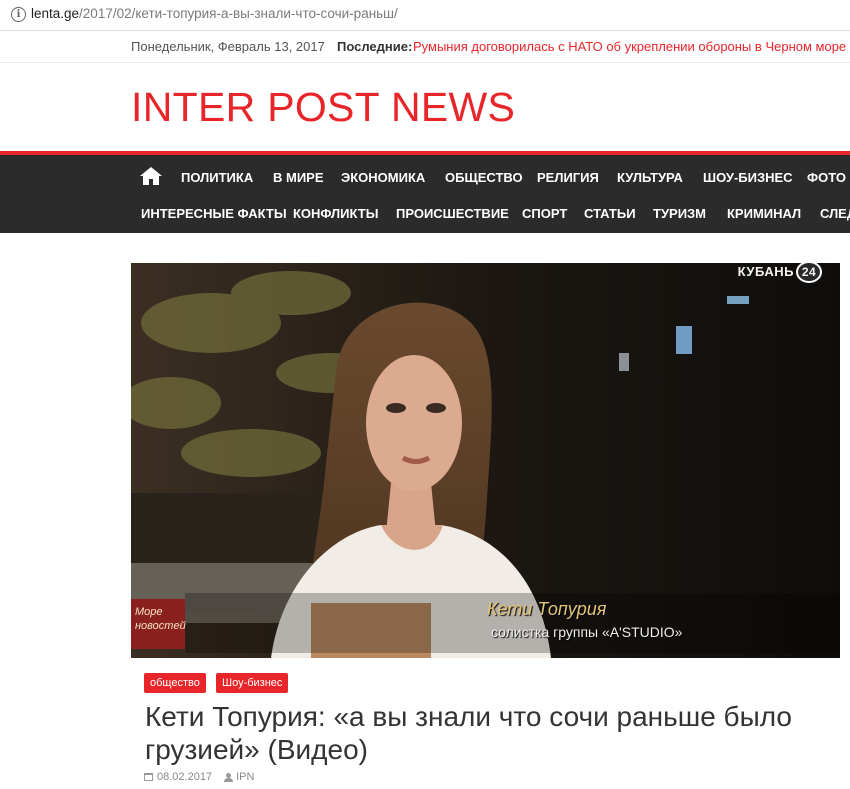 The width and height of the screenshot is (850, 789). What do you see at coordinates (587, 632) in the screenshot?
I see `caption-role: солистка группы «A'STUDIO»` at bounding box center [587, 632].